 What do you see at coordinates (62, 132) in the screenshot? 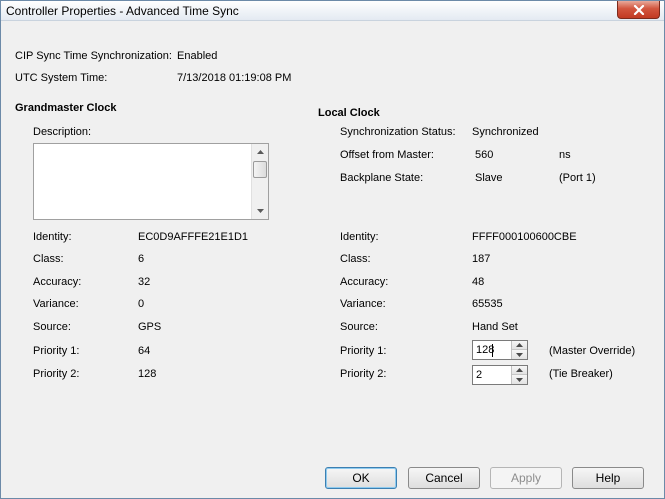
I see `description-label: Description:` at bounding box center [62, 132].